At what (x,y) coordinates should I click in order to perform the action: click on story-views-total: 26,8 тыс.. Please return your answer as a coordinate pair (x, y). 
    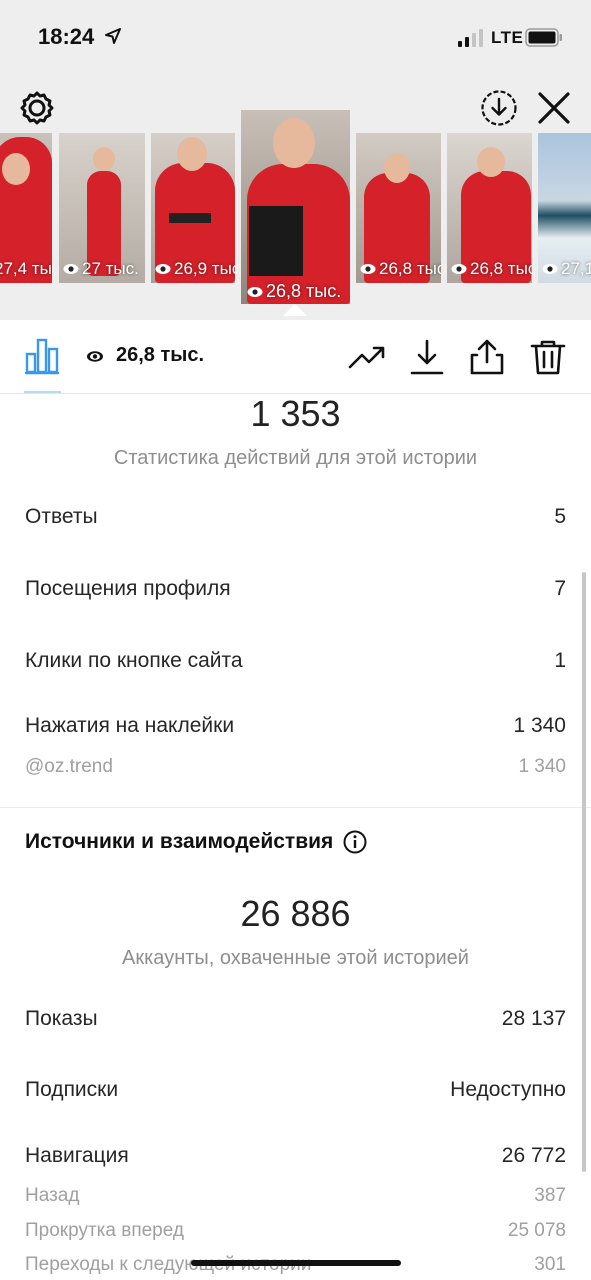
    Looking at the image, I should click on (160, 355).